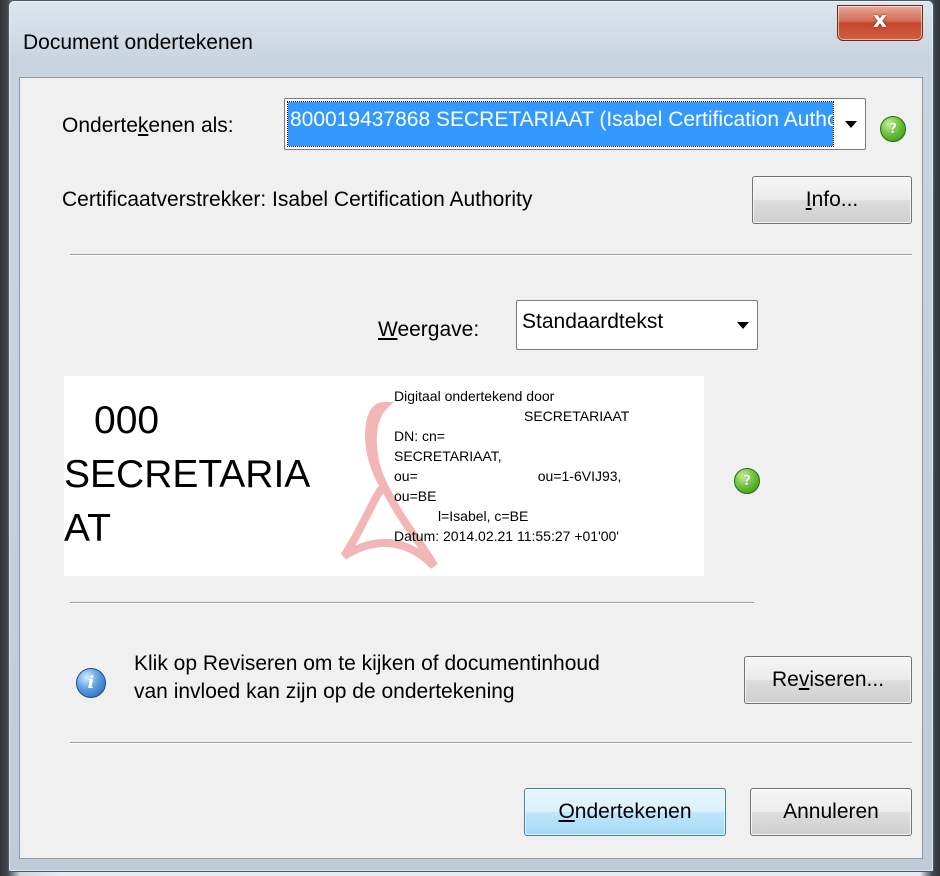 Image resolution: width=940 pixels, height=876 pixels. Describe the element at coordinates (474, 396) in the screenshot. I see `signature-detail-line: Digitaal ondertekend door` at that location.